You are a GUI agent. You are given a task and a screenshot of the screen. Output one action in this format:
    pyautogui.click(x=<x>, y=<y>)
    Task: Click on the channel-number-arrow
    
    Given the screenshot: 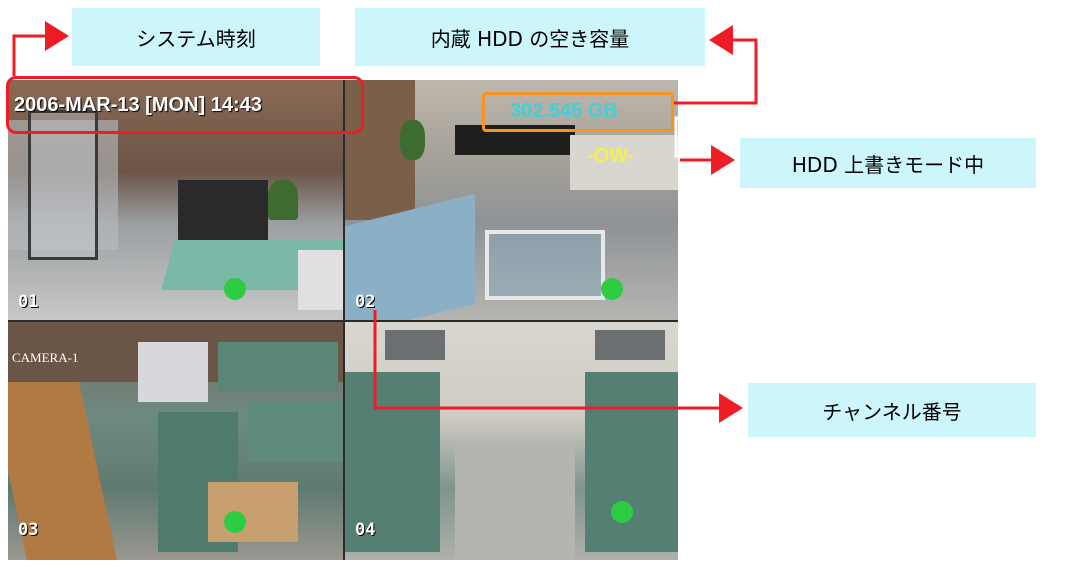 What is the action you would take?
    pyautogui.click(x=558, y=366)
    